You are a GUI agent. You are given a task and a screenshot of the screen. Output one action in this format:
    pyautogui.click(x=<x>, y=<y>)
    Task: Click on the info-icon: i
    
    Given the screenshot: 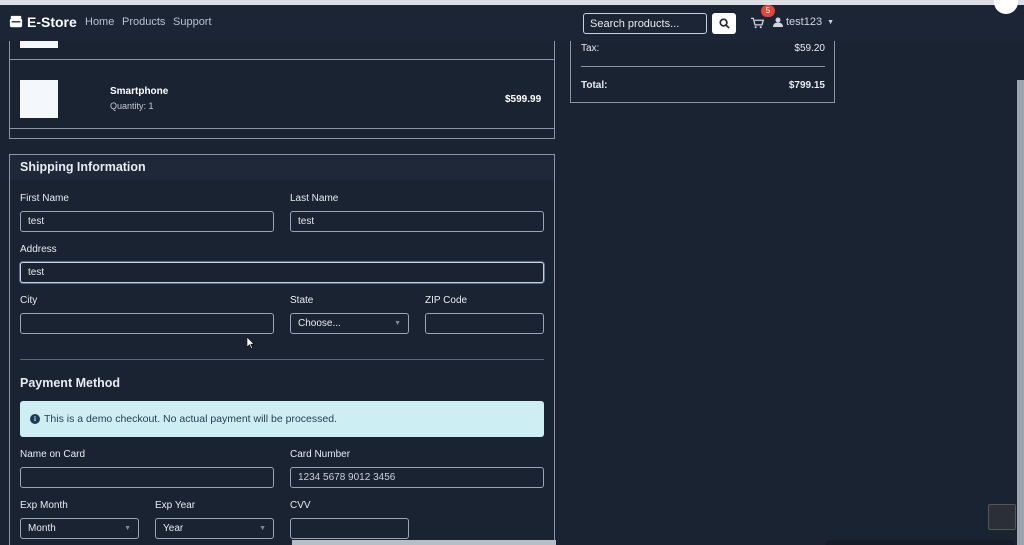 What is the action you would take?
    pyautogui.click(x=35, y=419)
    